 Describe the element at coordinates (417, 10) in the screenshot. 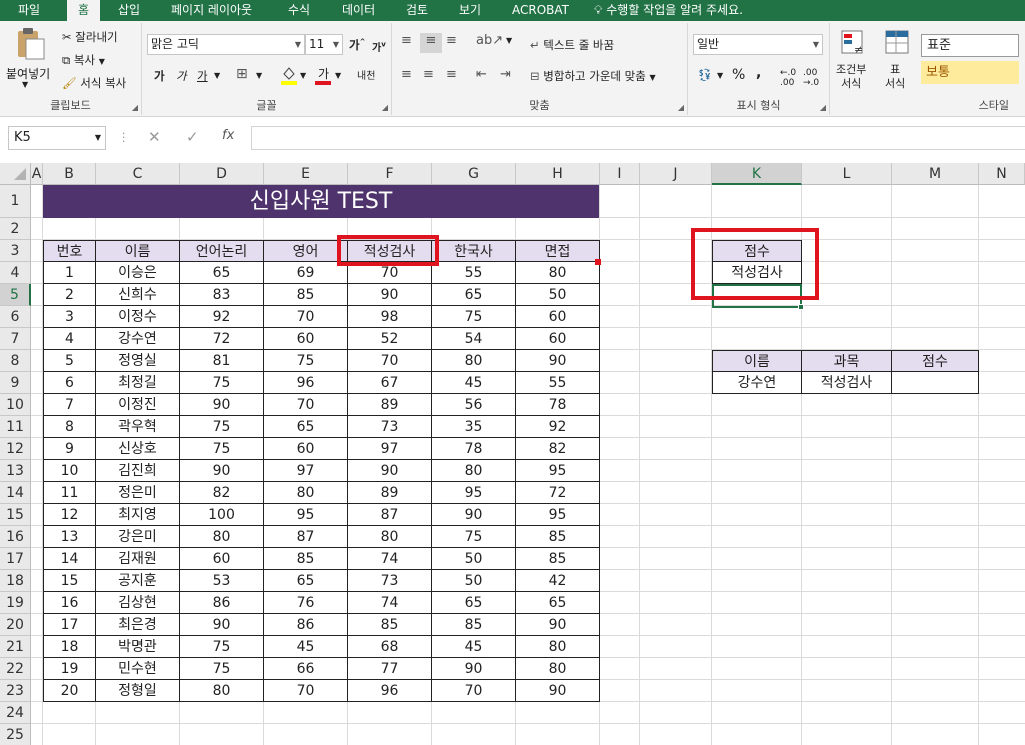

I see `tab-review: 검토` at that location.